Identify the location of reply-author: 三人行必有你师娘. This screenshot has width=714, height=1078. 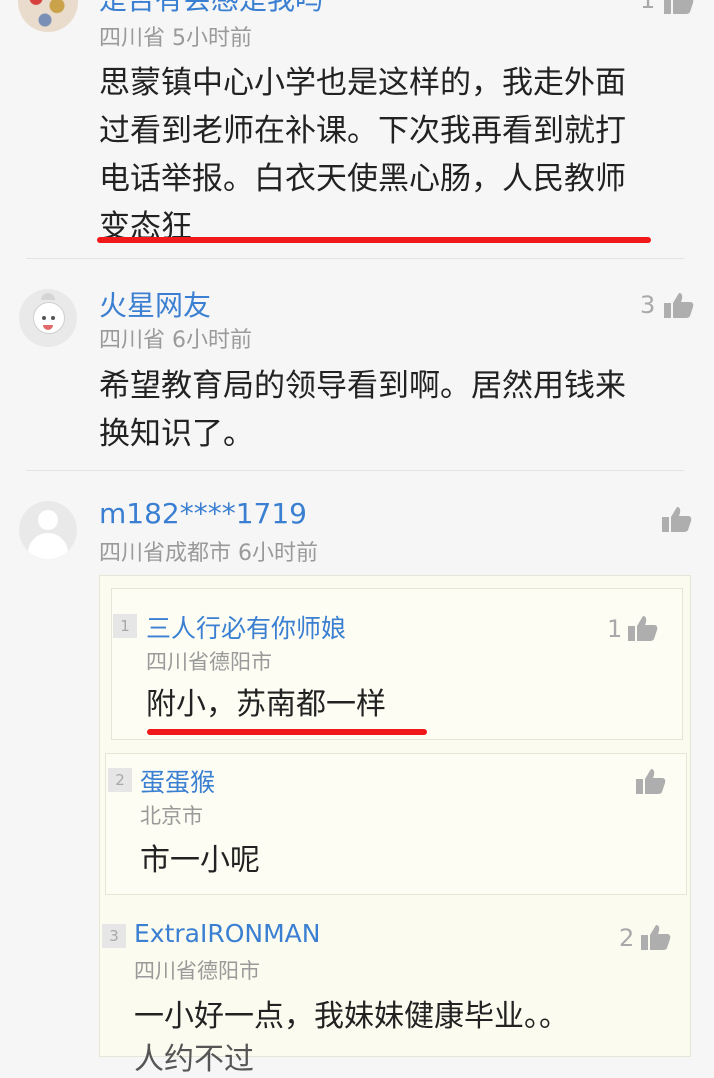
(246, 627).